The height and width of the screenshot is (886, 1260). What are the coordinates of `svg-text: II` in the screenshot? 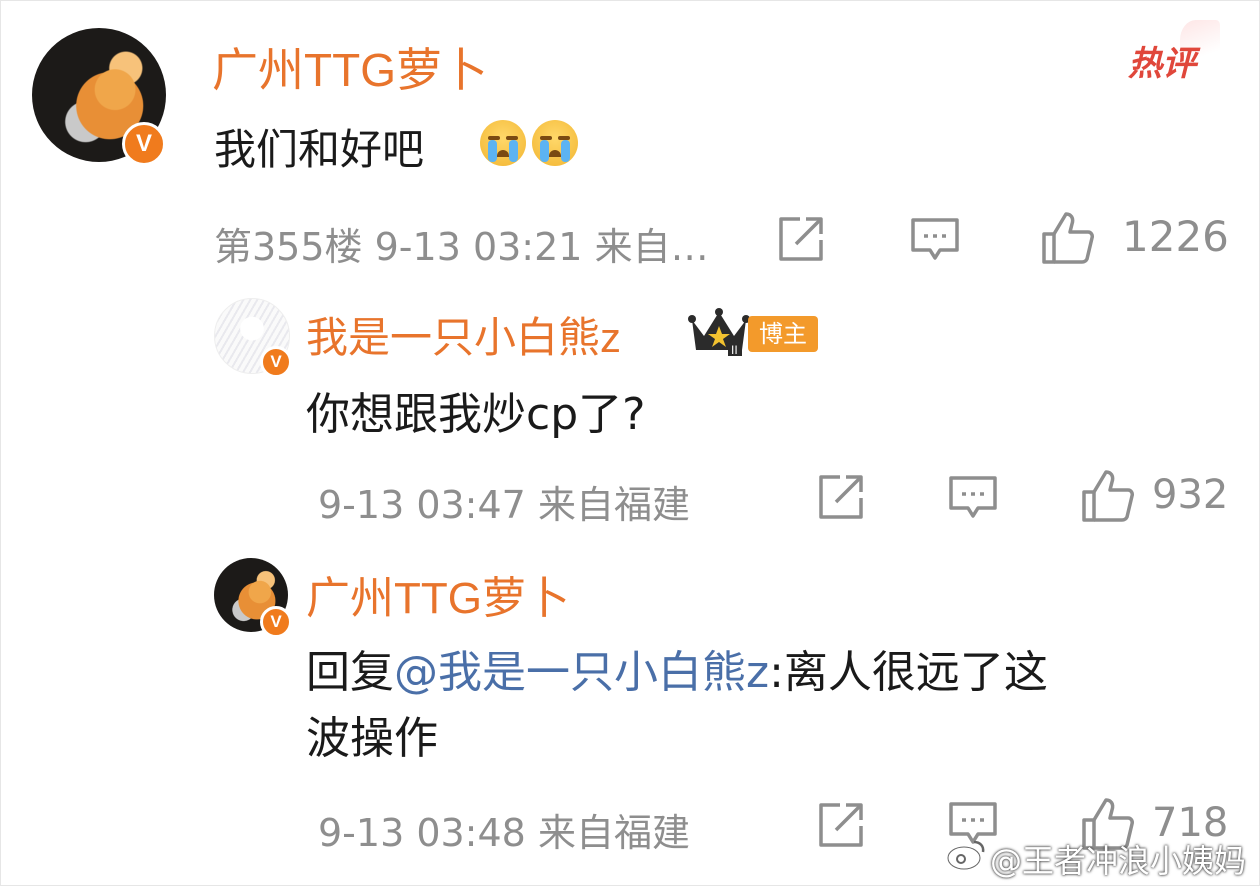 It's located at (734, 350).